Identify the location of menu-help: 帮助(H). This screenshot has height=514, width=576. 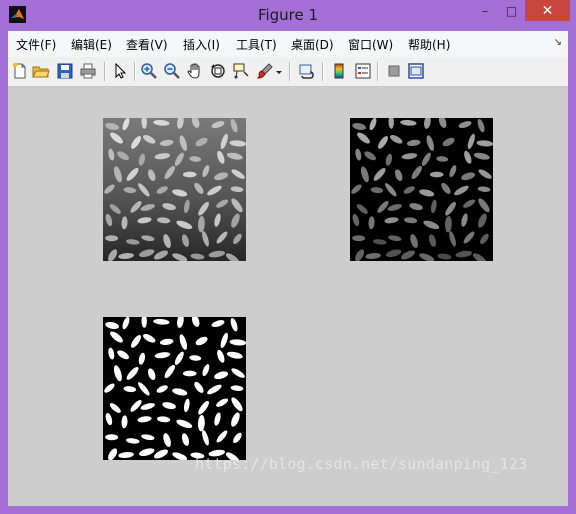
(429, 44).